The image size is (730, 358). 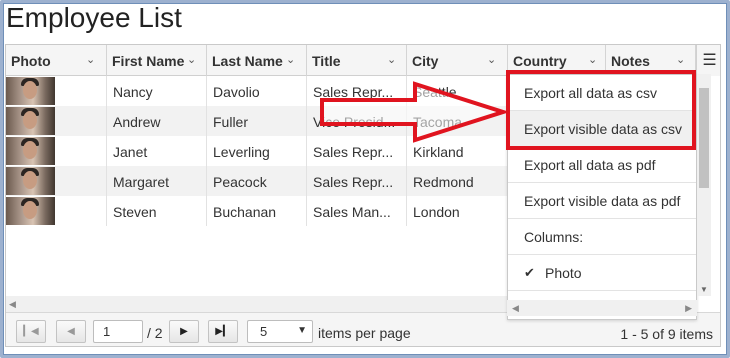 What do you see at coordinates (457, 151) in the screenshot?
I see `city-cell: Kirkland` at bounding box center [457, 151].